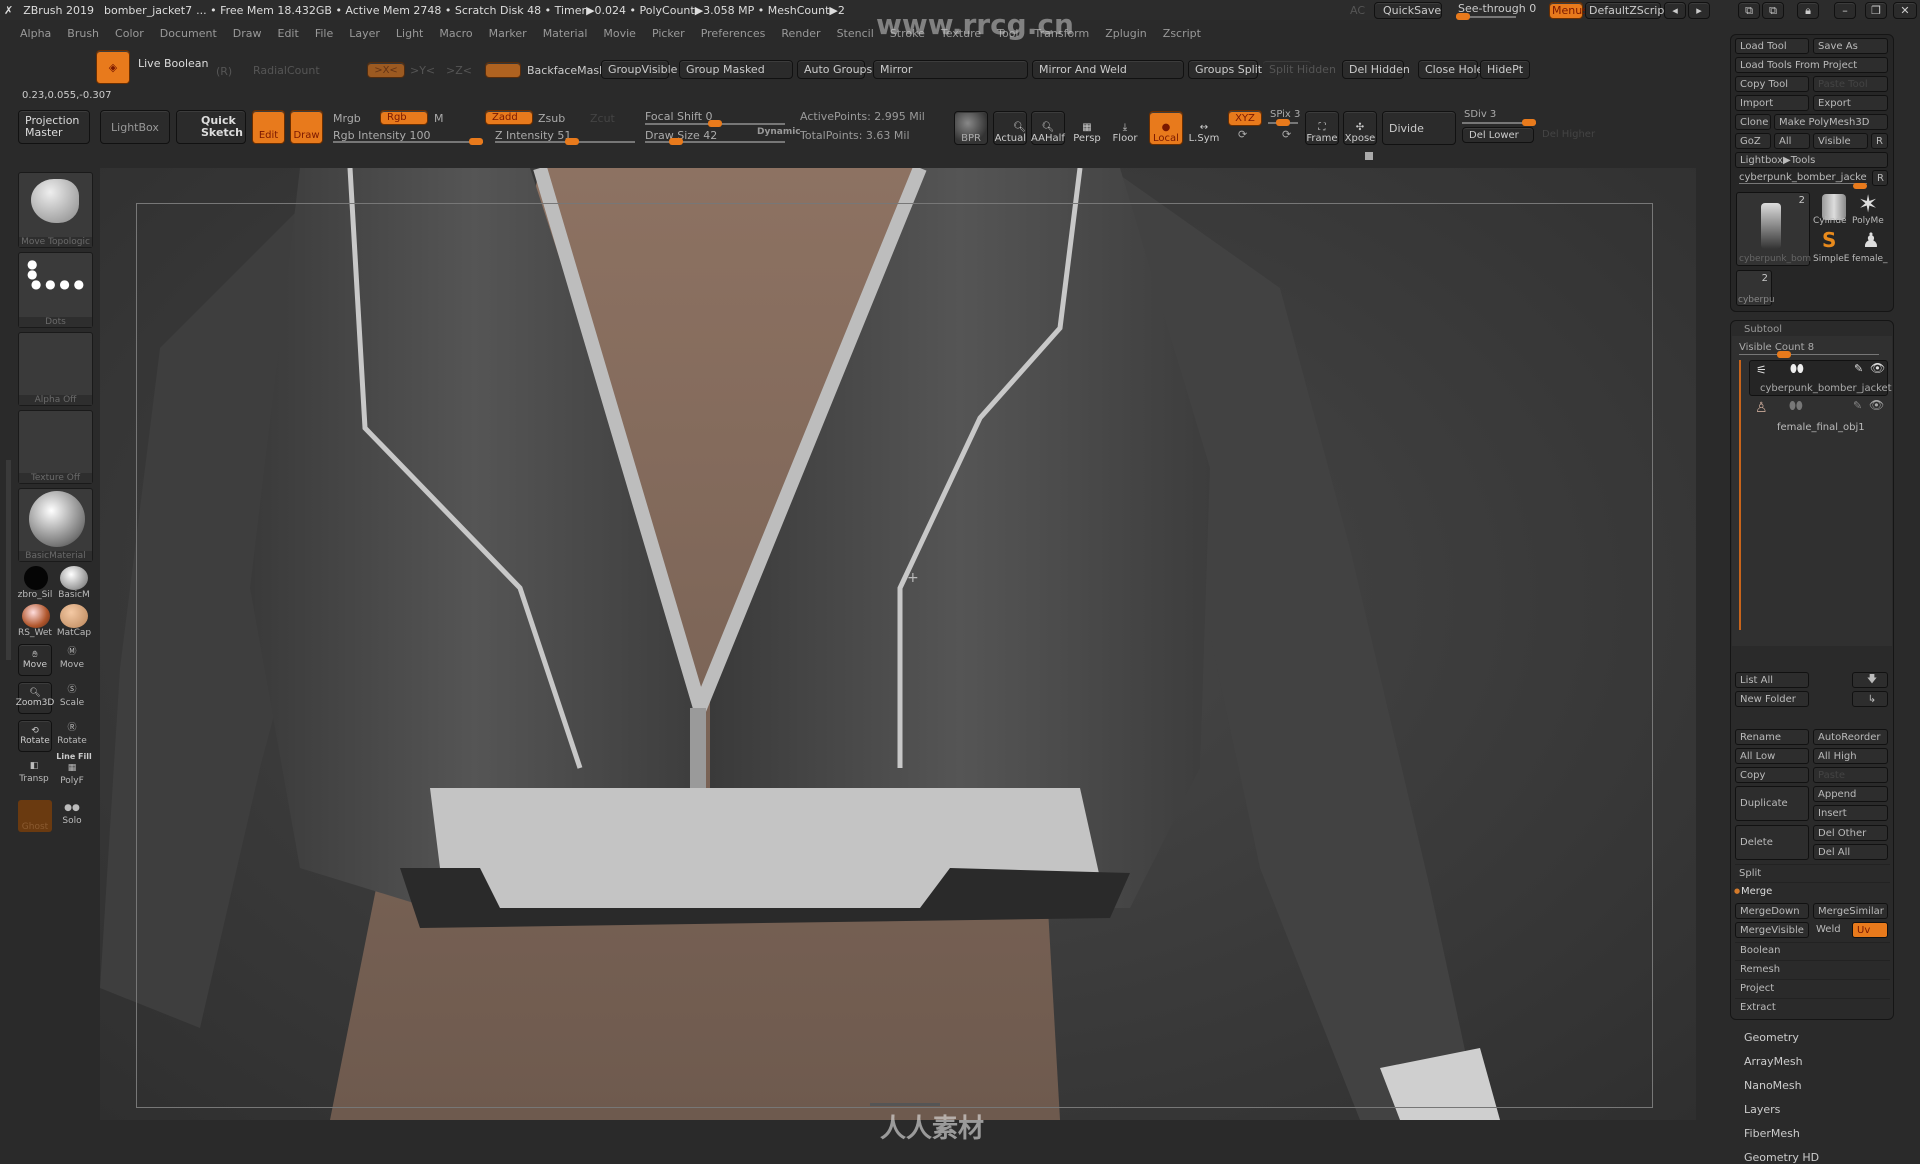 Image resolution: width=1920 pixels, height=1164 pixels. I want to click on subtool-title: Subtool, so click(1763, 329).